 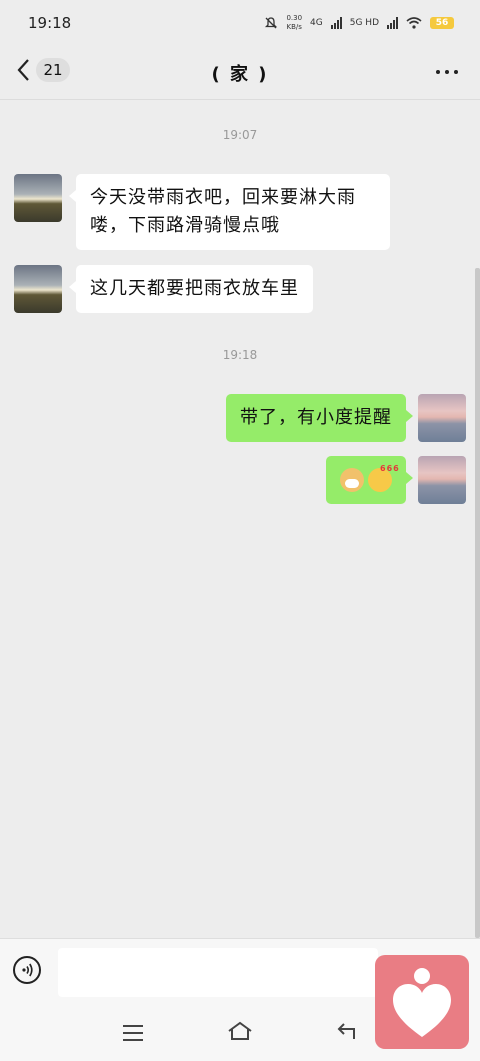 What do you see at coordinates (316, 23) in the screenshot?
I see `sim1-label: 4G` at bounding box center [316, 23].